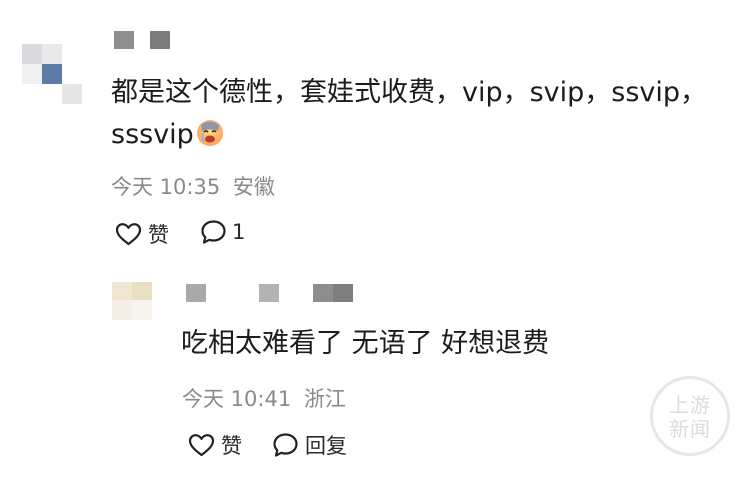 The height and width of the screenshot is (477, 750). I want to click on comment-text-line-1: 都是这个德性，套娃式收费，vip，svip，ssvip，, so click(409, 92).